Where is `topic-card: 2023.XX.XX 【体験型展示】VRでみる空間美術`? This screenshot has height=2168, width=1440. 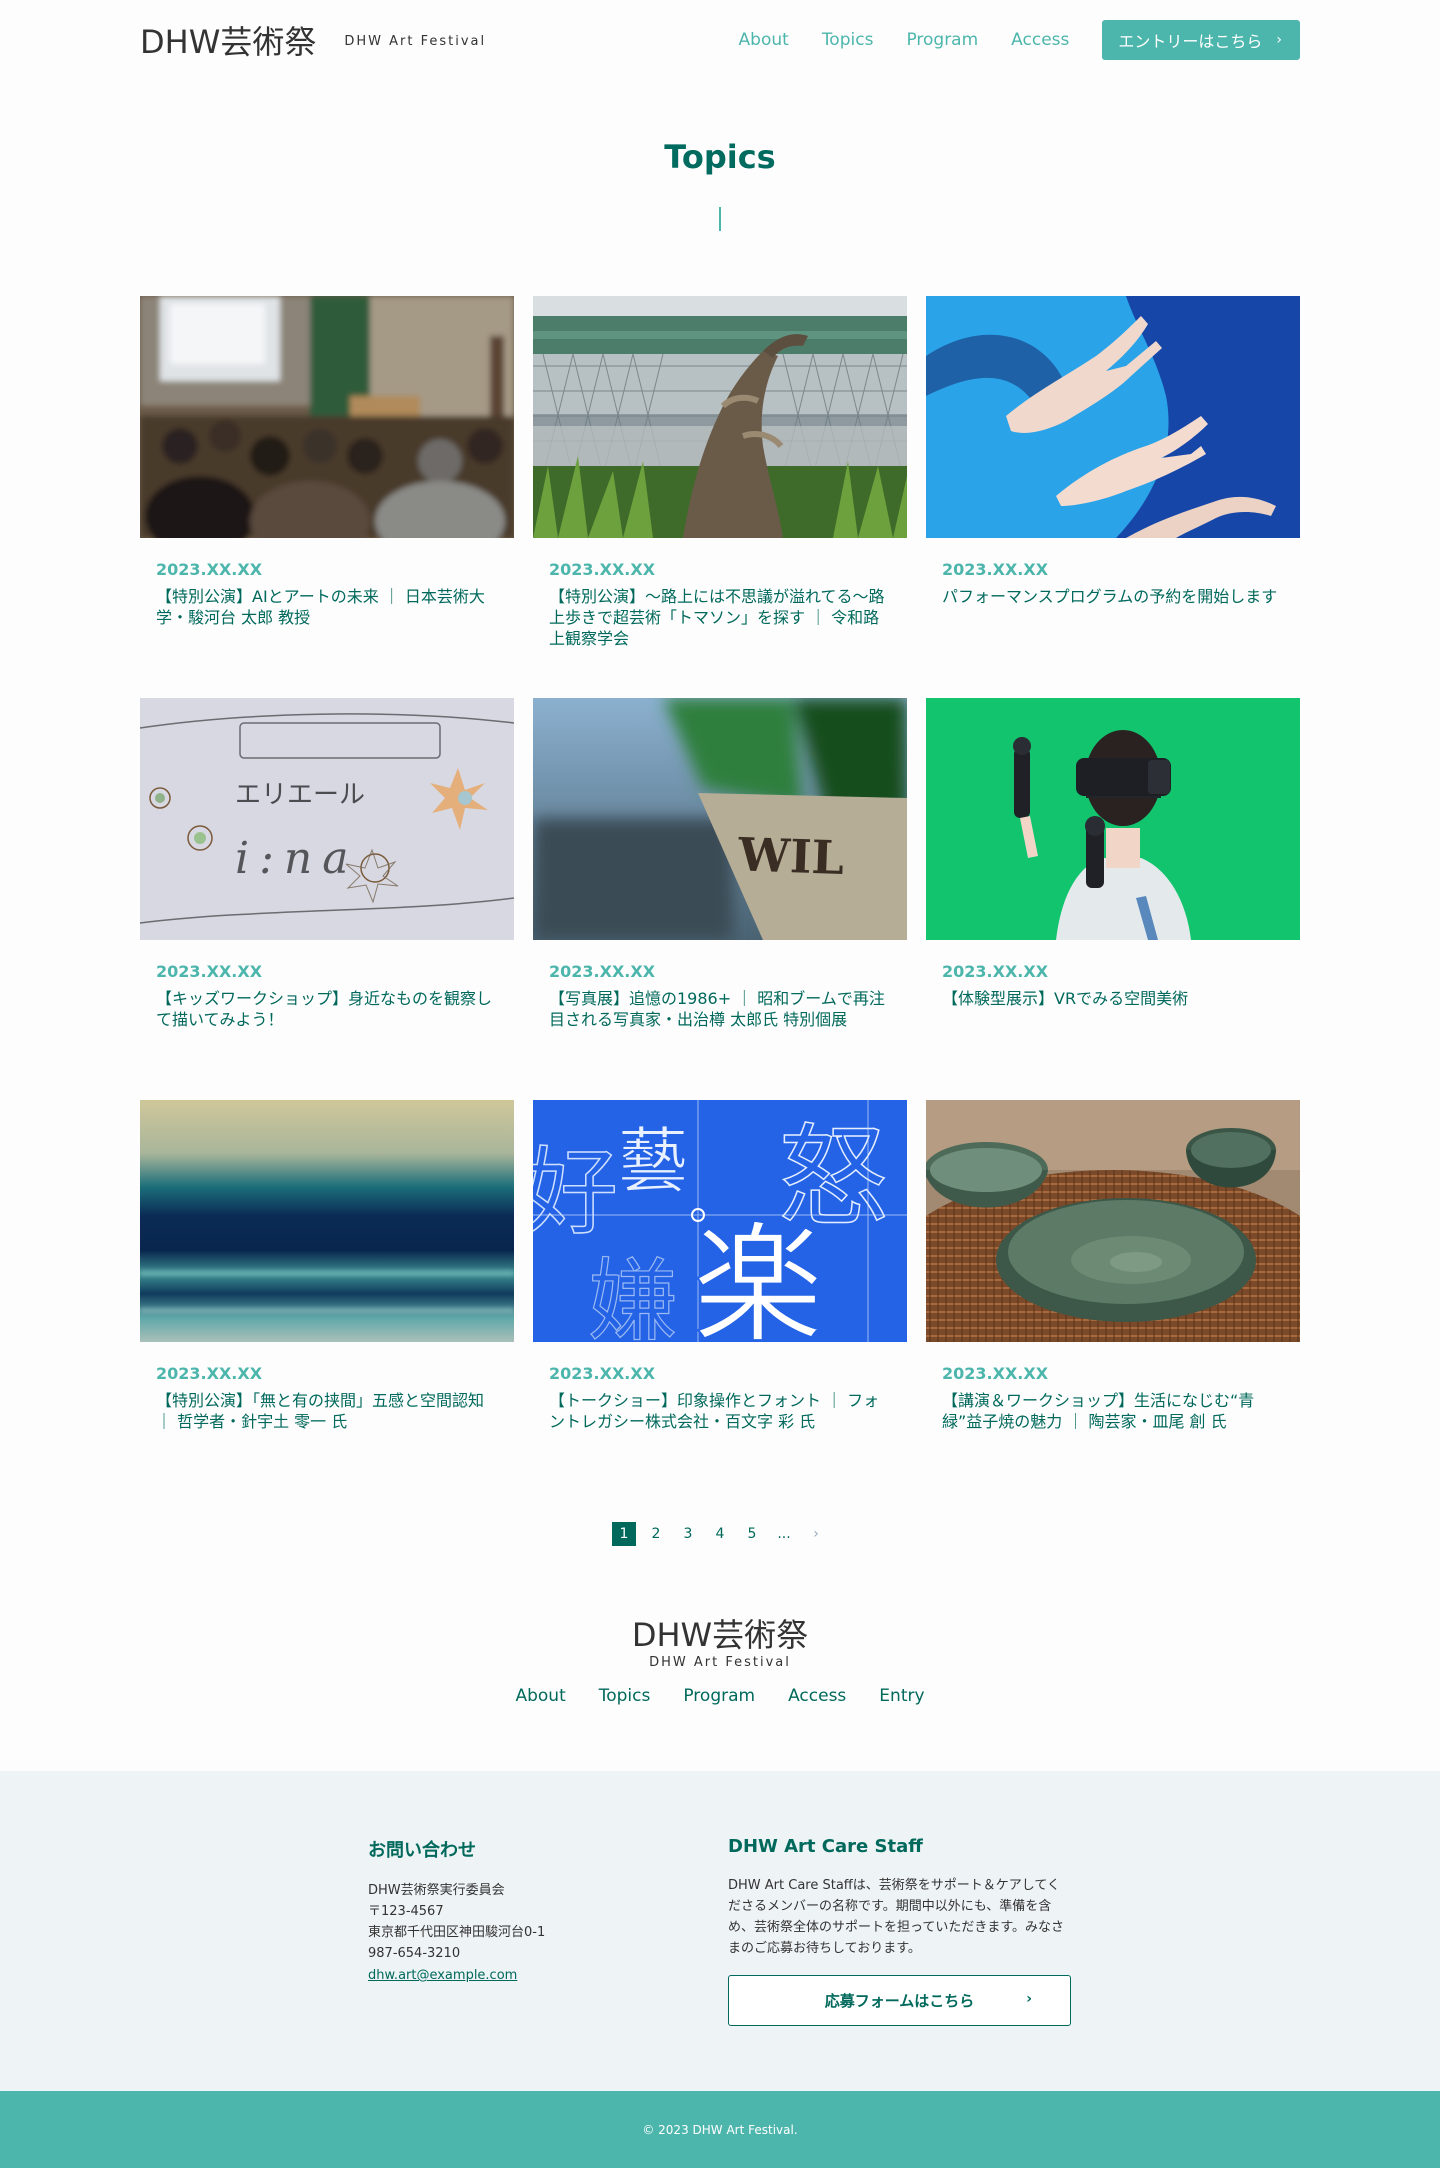 topic-card: 2023.XX.XX 【体験型展示】VRでみる空間美術 is located at coordinates (1113, 899).